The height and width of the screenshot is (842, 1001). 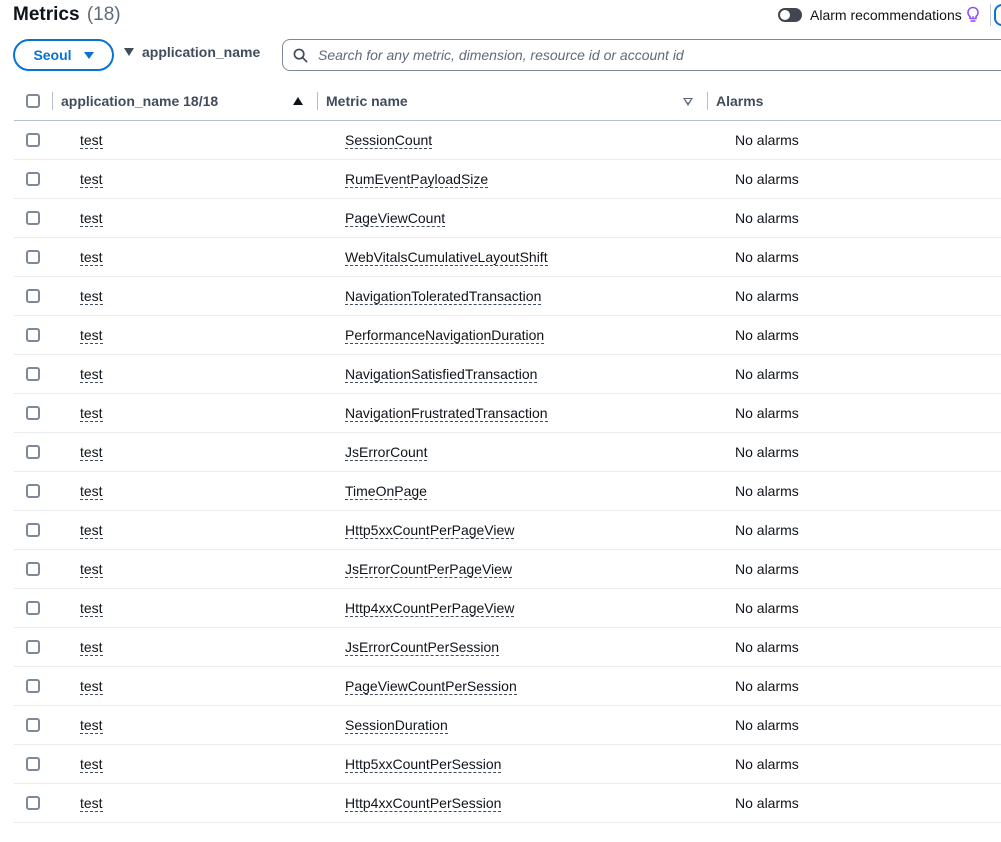 I want to click on column-header-metric-name: Metric name, so click(x=511, y=101).